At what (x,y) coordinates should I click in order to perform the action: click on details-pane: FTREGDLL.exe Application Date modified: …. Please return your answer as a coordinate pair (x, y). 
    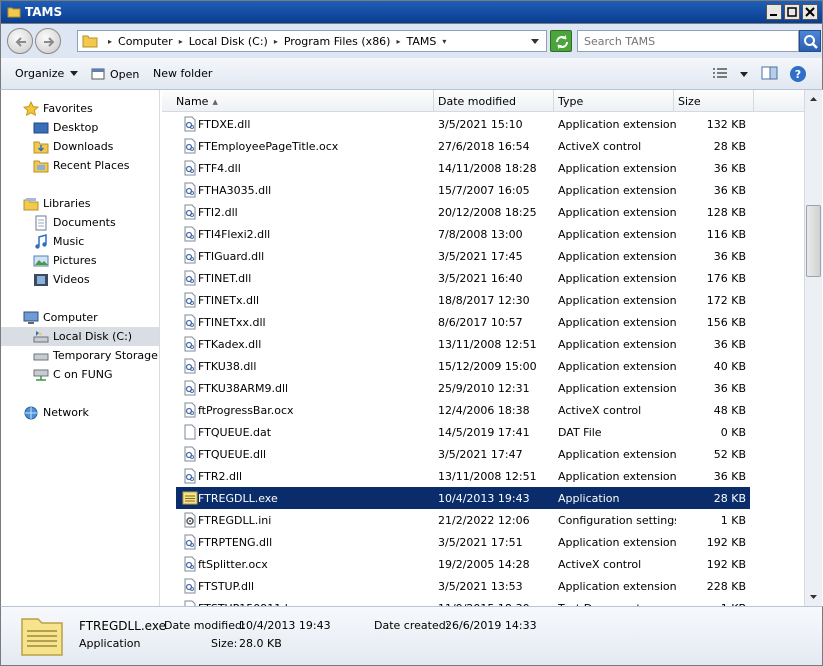
    Looking at the image, I should click on (411, 636).